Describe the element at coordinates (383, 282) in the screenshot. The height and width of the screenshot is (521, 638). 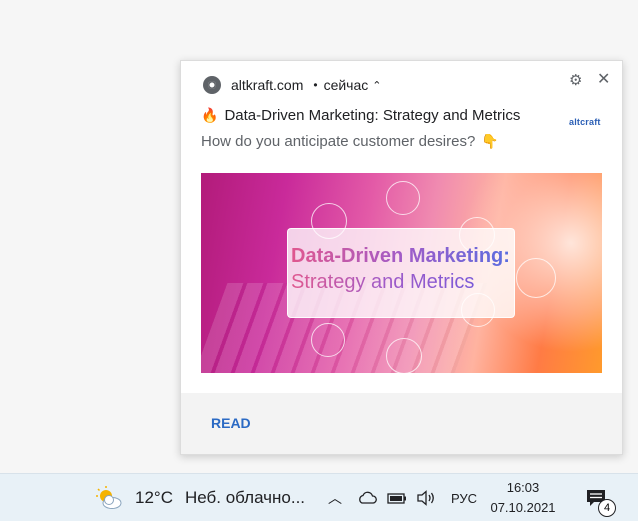
I see `hero-headline-line2: Strategy and Metrics` at that location.